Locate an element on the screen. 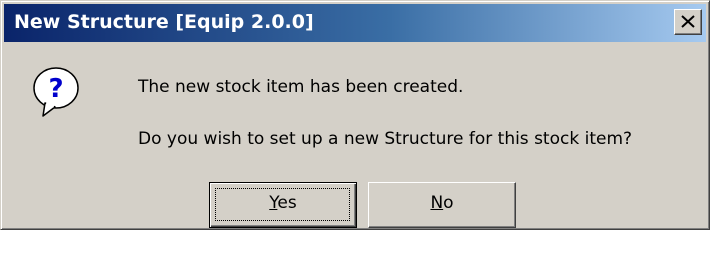 The image size is (712, 255). window-title: New Structure [Equip 2.0.0] is located at coordinates (164, 22).